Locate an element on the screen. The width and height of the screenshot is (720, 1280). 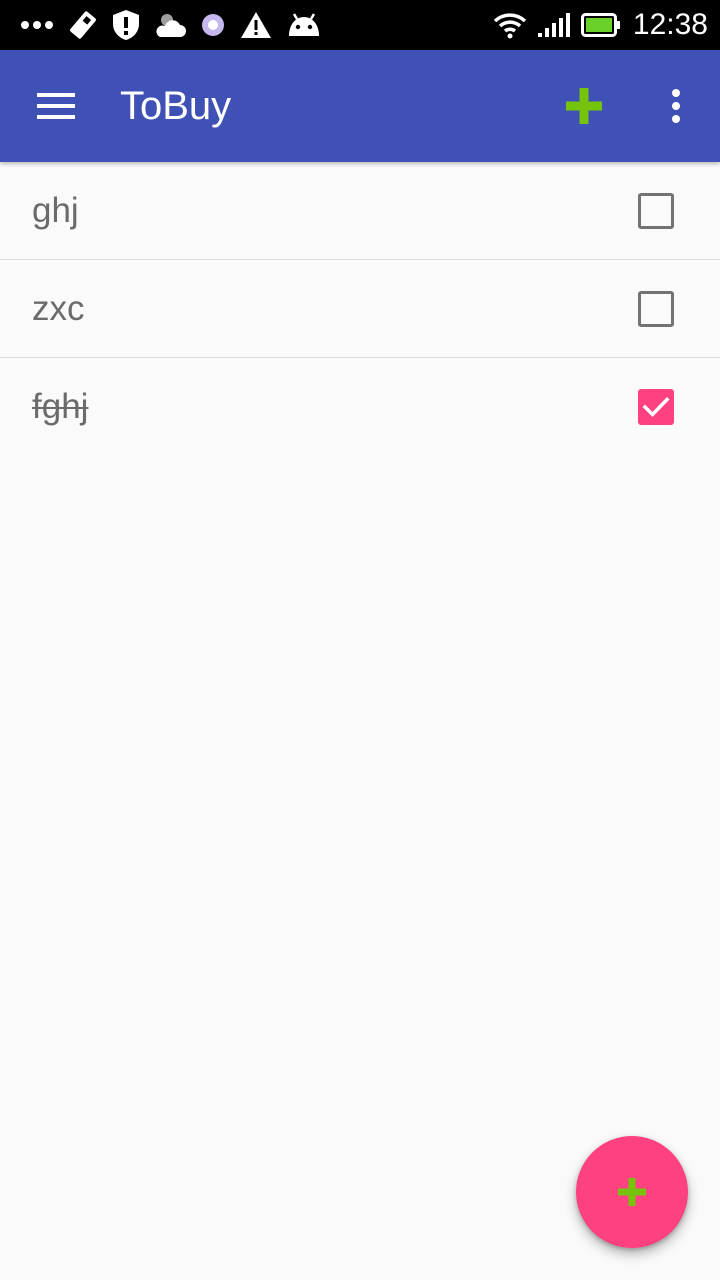
more-dots-icon is located at coordinates (37, 25).